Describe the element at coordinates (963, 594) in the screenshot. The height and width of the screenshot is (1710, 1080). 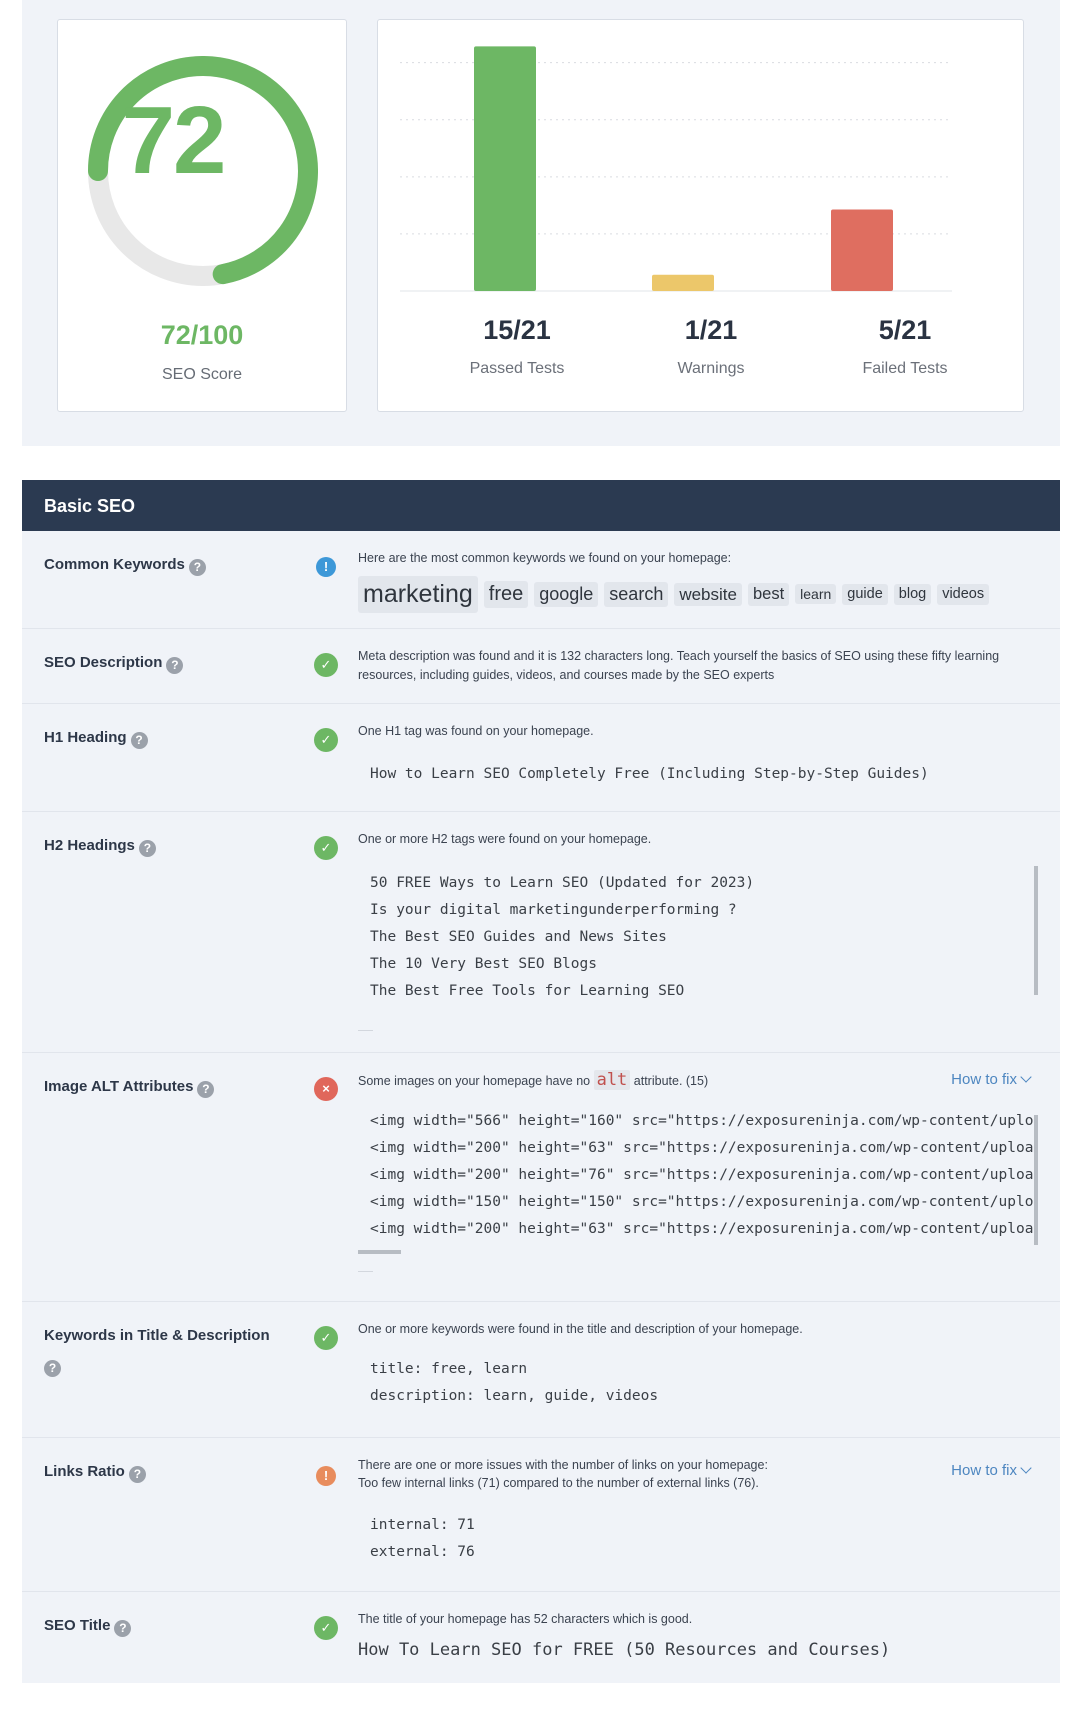
I see `keyword-tag: videos` at that location.